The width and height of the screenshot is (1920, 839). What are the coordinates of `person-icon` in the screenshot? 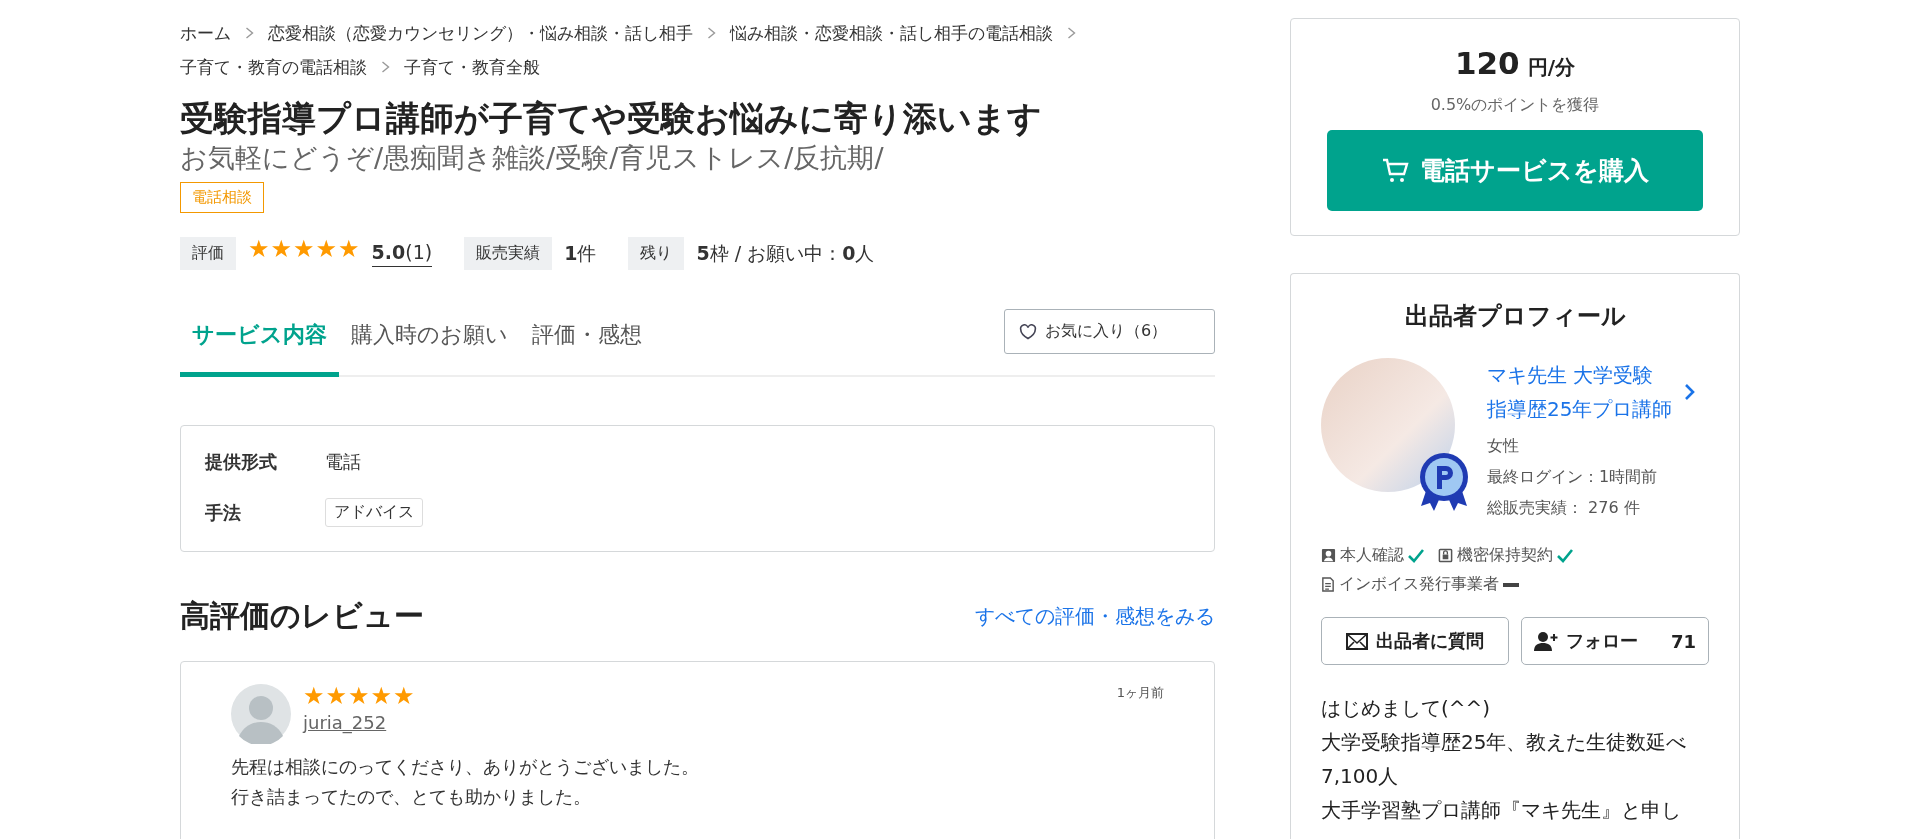 It's located at (1328, 555).